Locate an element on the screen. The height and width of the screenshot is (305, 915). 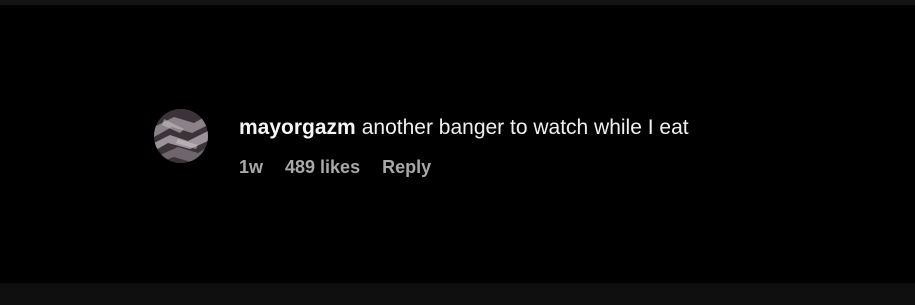
user-avatar-icon is located at coordinates (181, 136).